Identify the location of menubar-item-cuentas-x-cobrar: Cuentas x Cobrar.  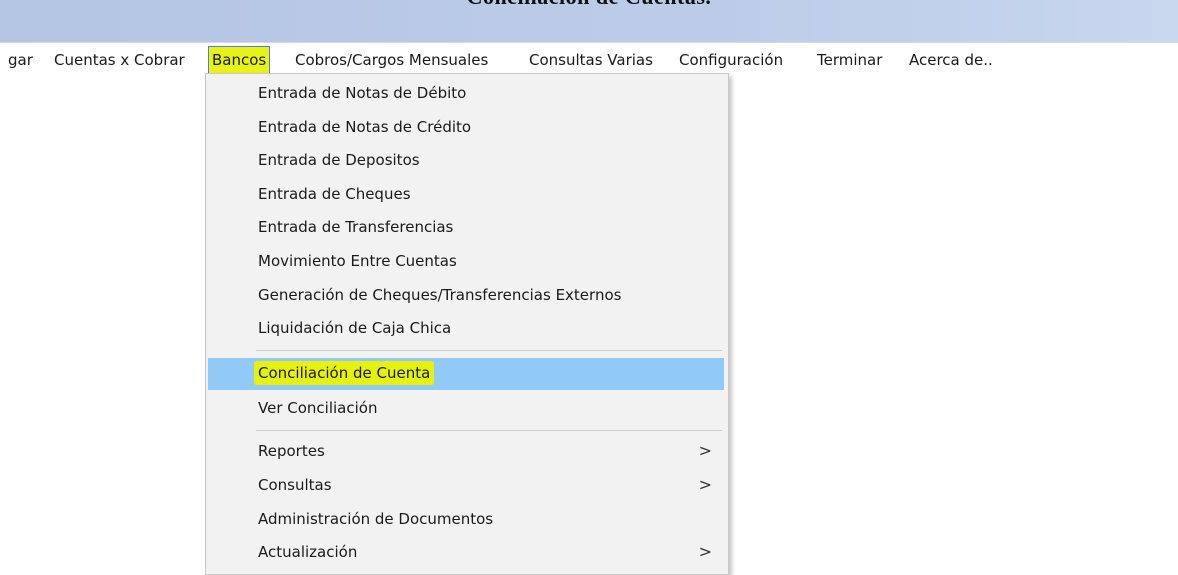
(119, 60).